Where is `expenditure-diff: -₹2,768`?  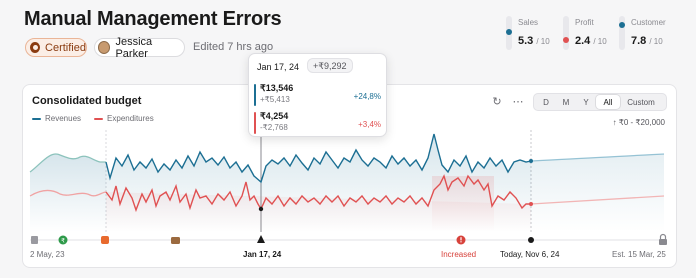
expenditure-diff: -₹2,768 is located at coordinates (274, 127).